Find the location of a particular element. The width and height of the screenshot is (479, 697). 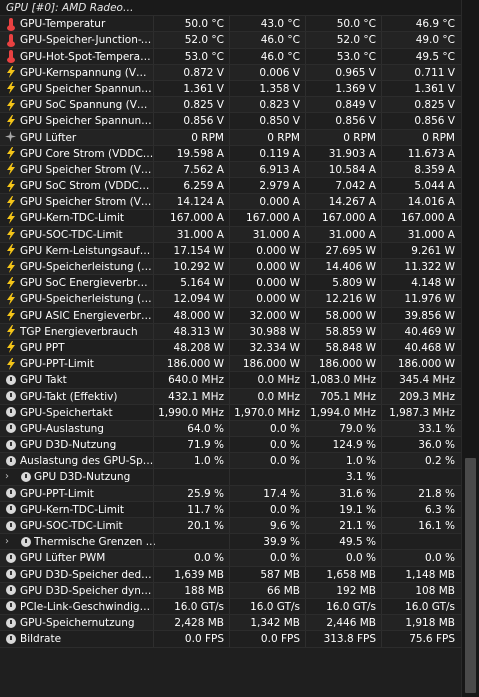

avg-value: 21.8 % is located at coordinates (436, 493).